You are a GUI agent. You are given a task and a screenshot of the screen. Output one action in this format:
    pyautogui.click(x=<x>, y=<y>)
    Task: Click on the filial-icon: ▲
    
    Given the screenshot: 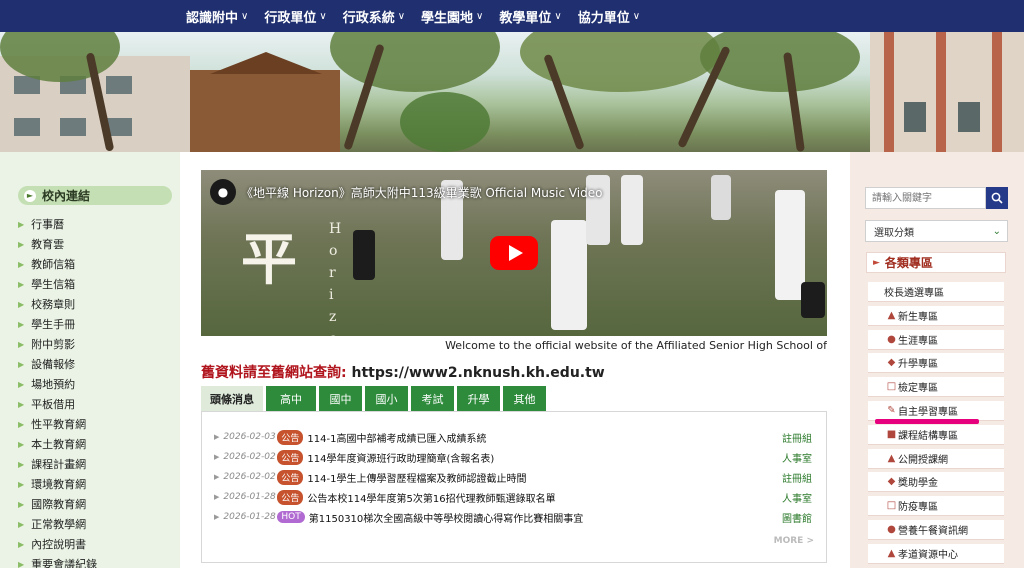 What is the action you would take?
    pyautogui.click(x=891, y=553)
    